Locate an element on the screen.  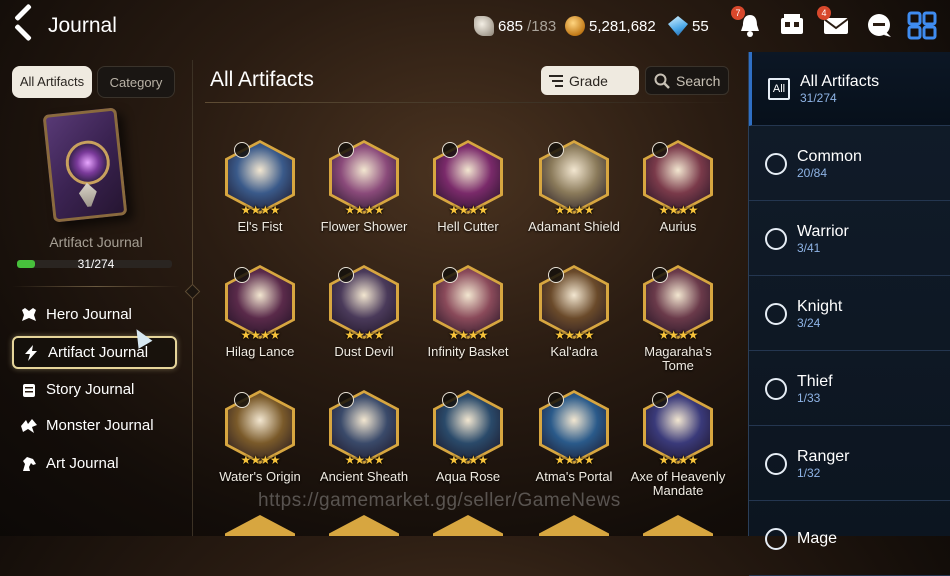
artifact-card: ★★★★ Dust Devil is located at coordinates (364, 312).